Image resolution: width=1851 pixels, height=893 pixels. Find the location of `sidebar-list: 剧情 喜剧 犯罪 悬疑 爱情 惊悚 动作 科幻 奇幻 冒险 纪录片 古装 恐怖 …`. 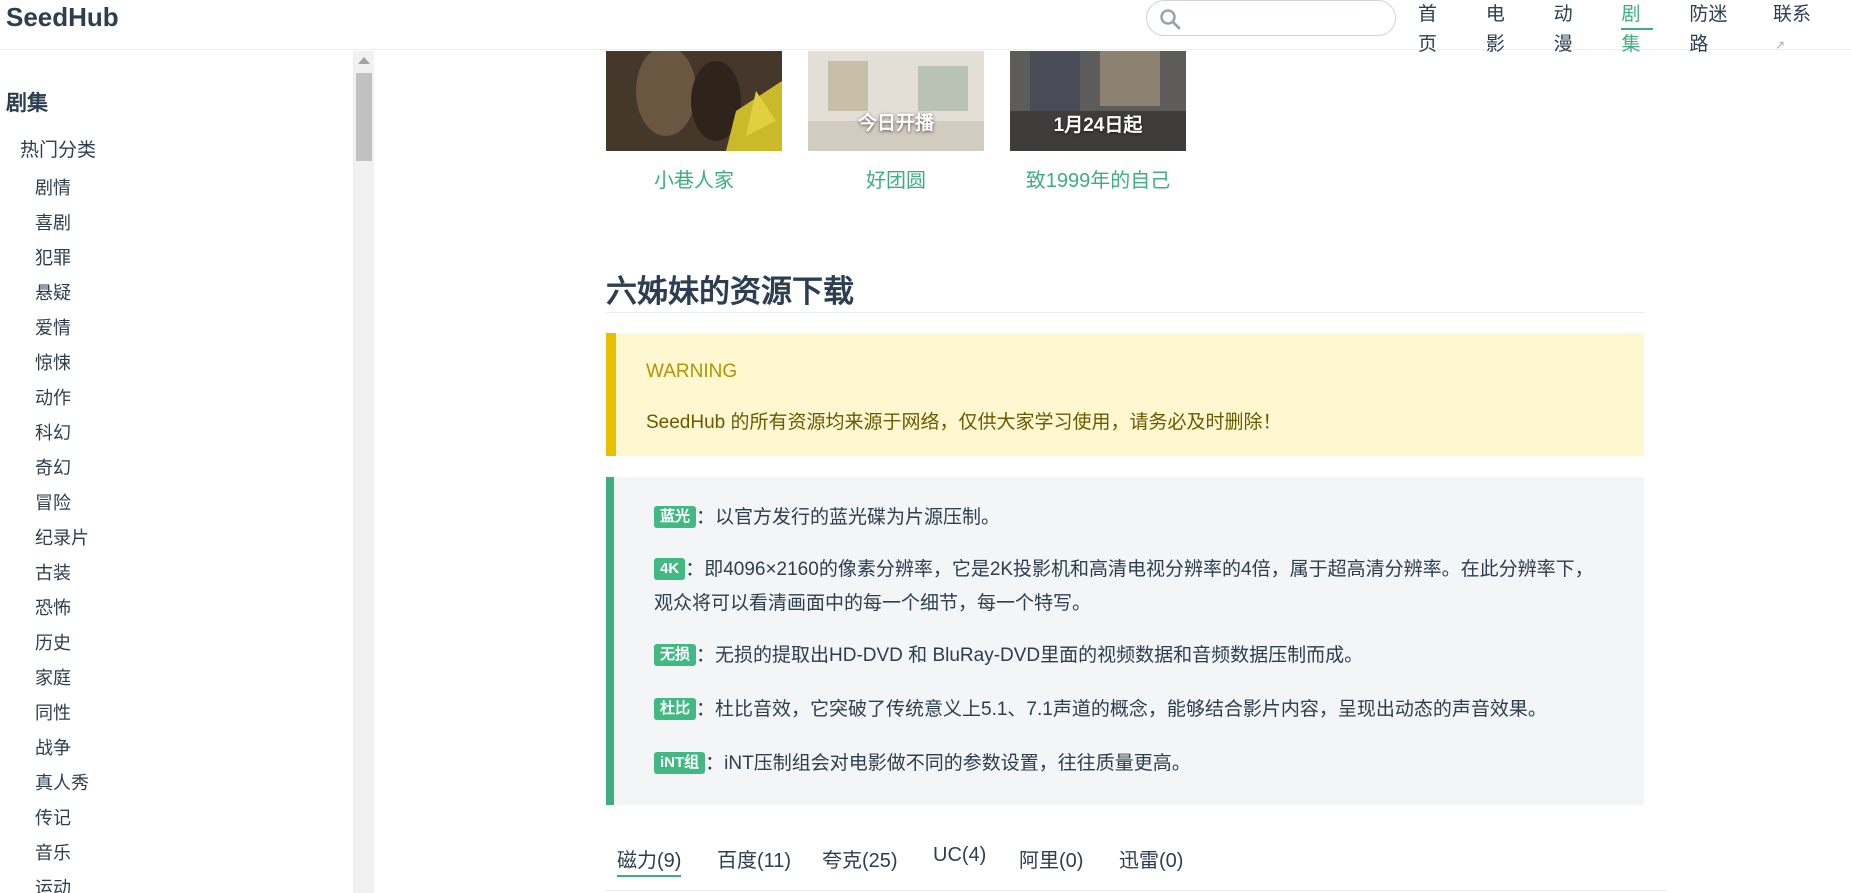

sidebar-list: 剧情 喜剧 犯罪 悬疑 爱情 惊悚 动作 科幻 奇幻 冒险 纪录片 古装 恐怖 … is located at coordinates (62, 532).